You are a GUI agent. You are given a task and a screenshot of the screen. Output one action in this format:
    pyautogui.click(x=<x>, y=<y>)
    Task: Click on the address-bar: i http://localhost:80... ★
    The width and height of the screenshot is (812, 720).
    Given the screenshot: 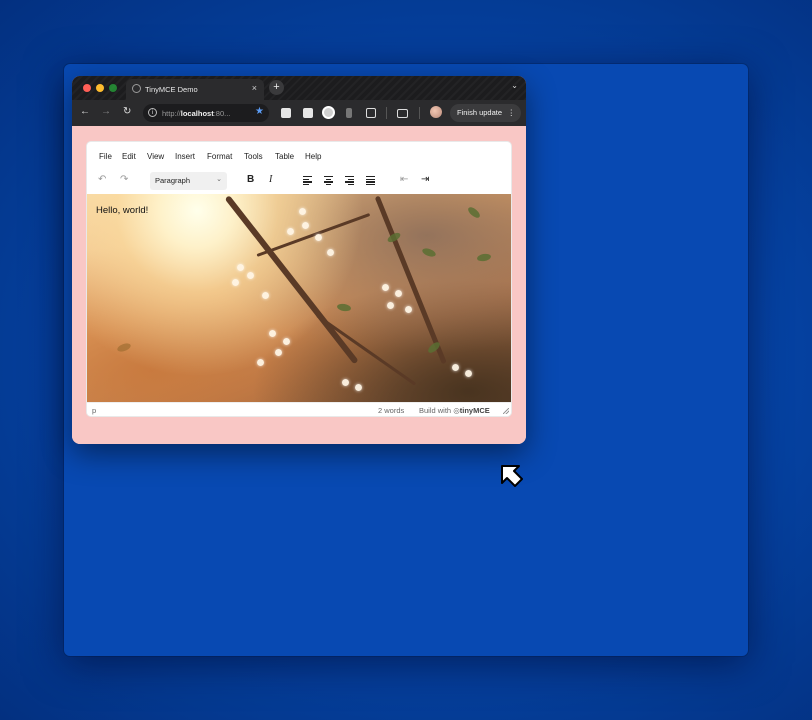 What is the action you would take?
    pyautogui.click(x=206, y=113)
    